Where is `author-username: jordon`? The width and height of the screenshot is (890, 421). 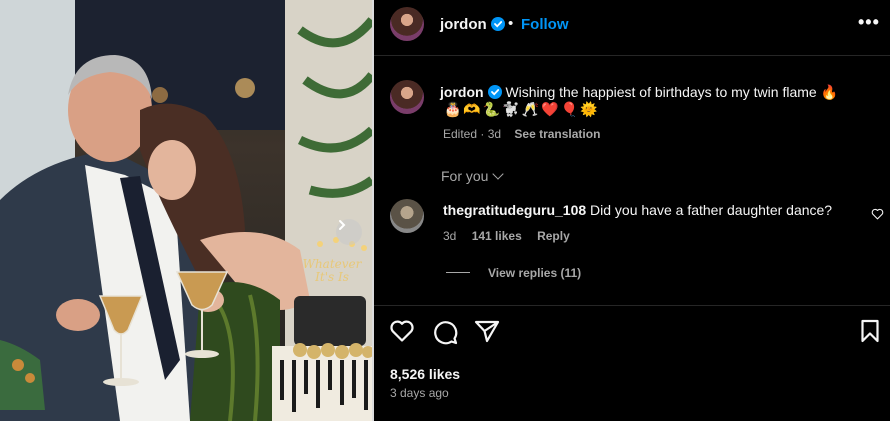 author-username: jordon is located at coordinates (472, 24).